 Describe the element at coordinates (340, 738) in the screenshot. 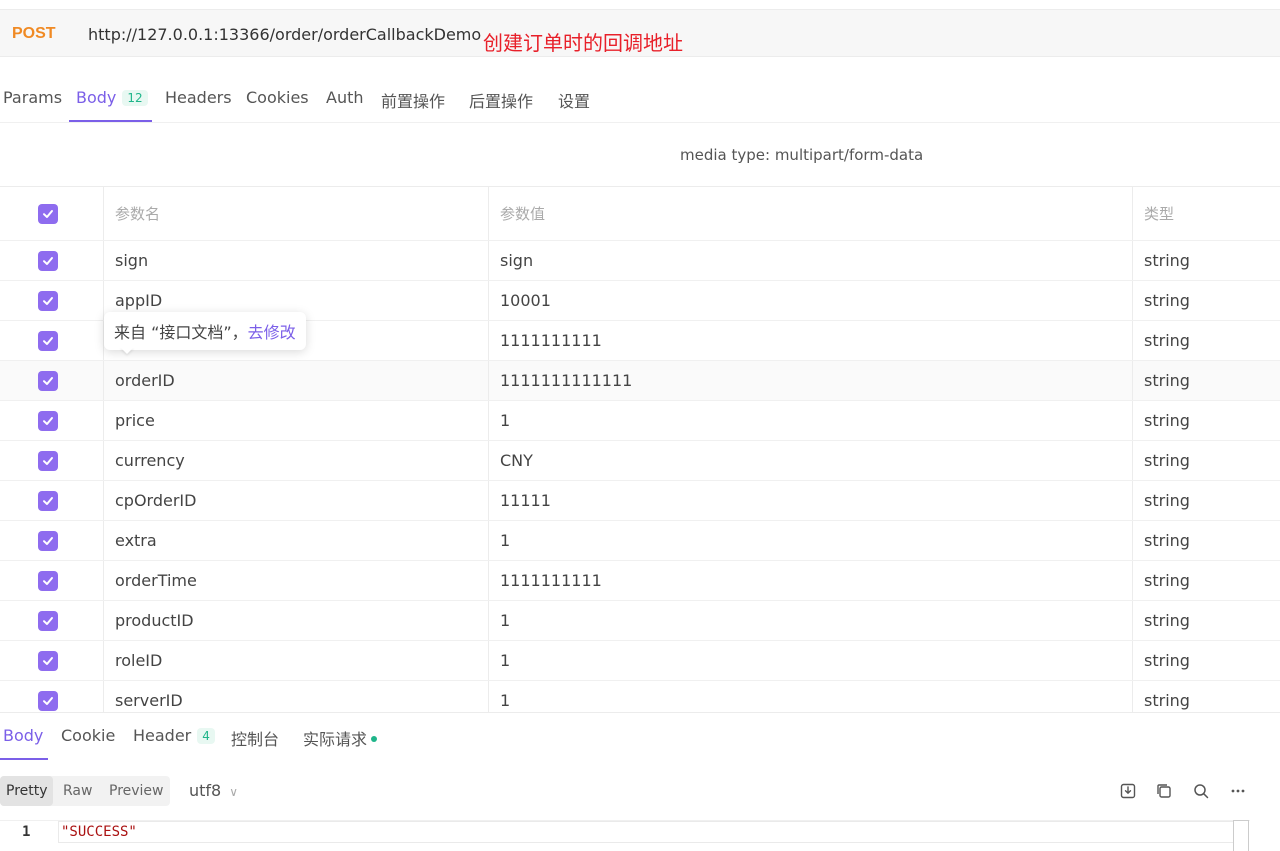

I see `response-tab-actual-request: 实际请求` at that location.